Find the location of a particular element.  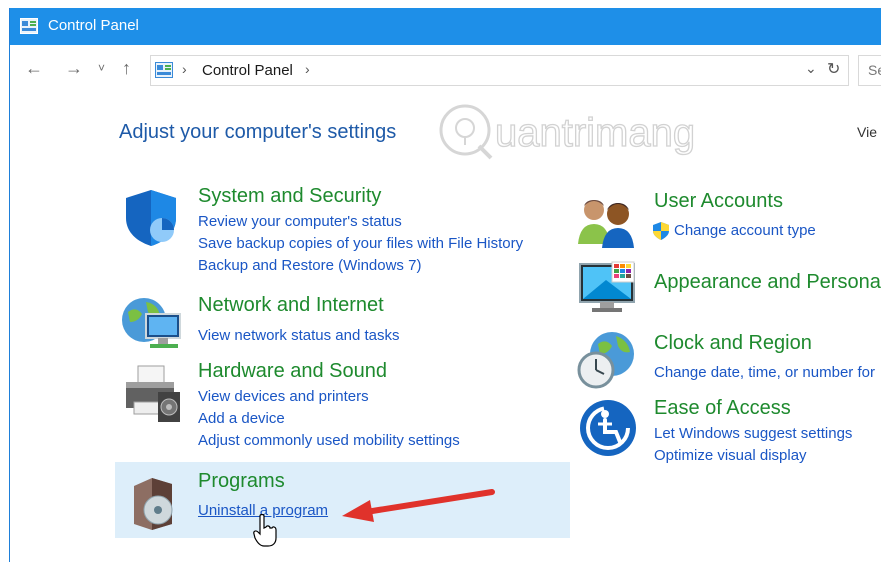

forward-arrow-icon: → is located at coordinates (74, 68).